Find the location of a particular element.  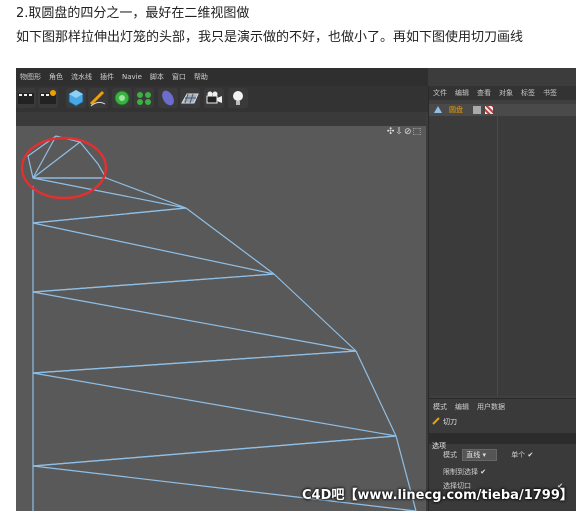

column-divider is located at coordinates (497, 256).